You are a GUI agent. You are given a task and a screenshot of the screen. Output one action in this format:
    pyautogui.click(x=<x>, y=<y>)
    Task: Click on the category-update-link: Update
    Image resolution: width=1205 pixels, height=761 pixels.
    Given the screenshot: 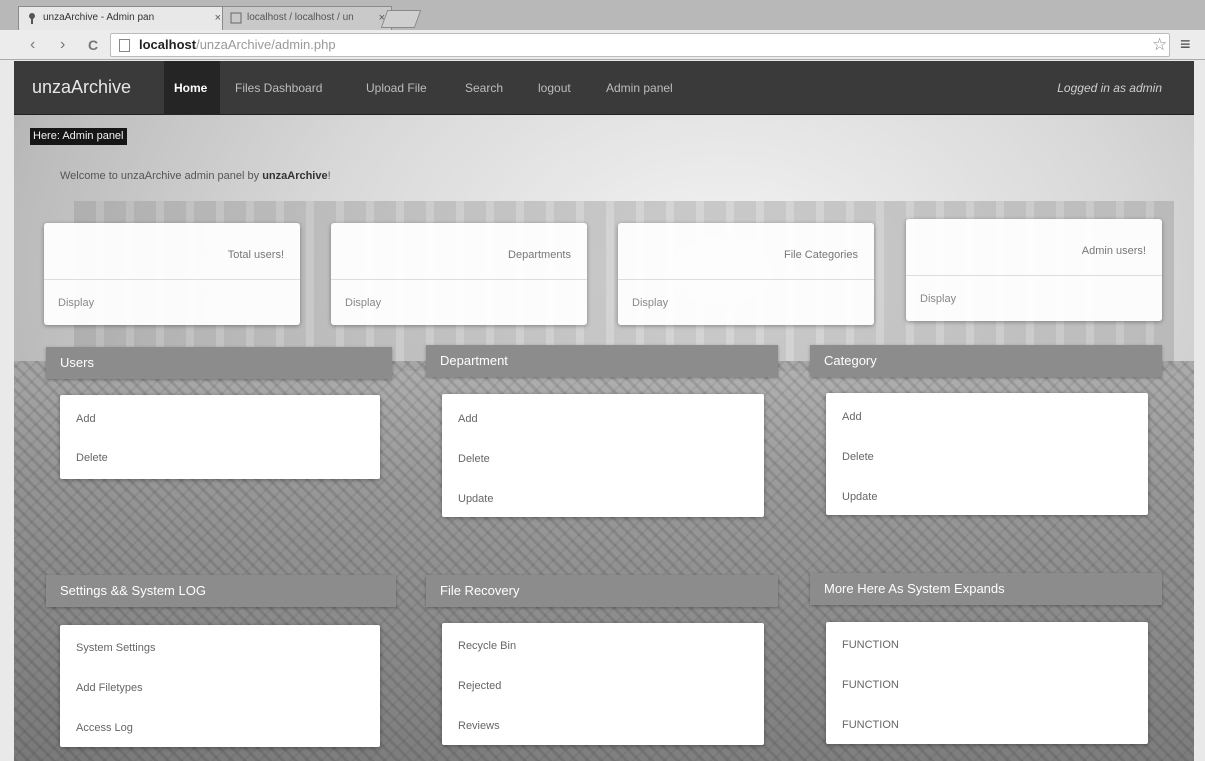 What is the action you would take?
    pyautogui.click(x=859, y=497)
    